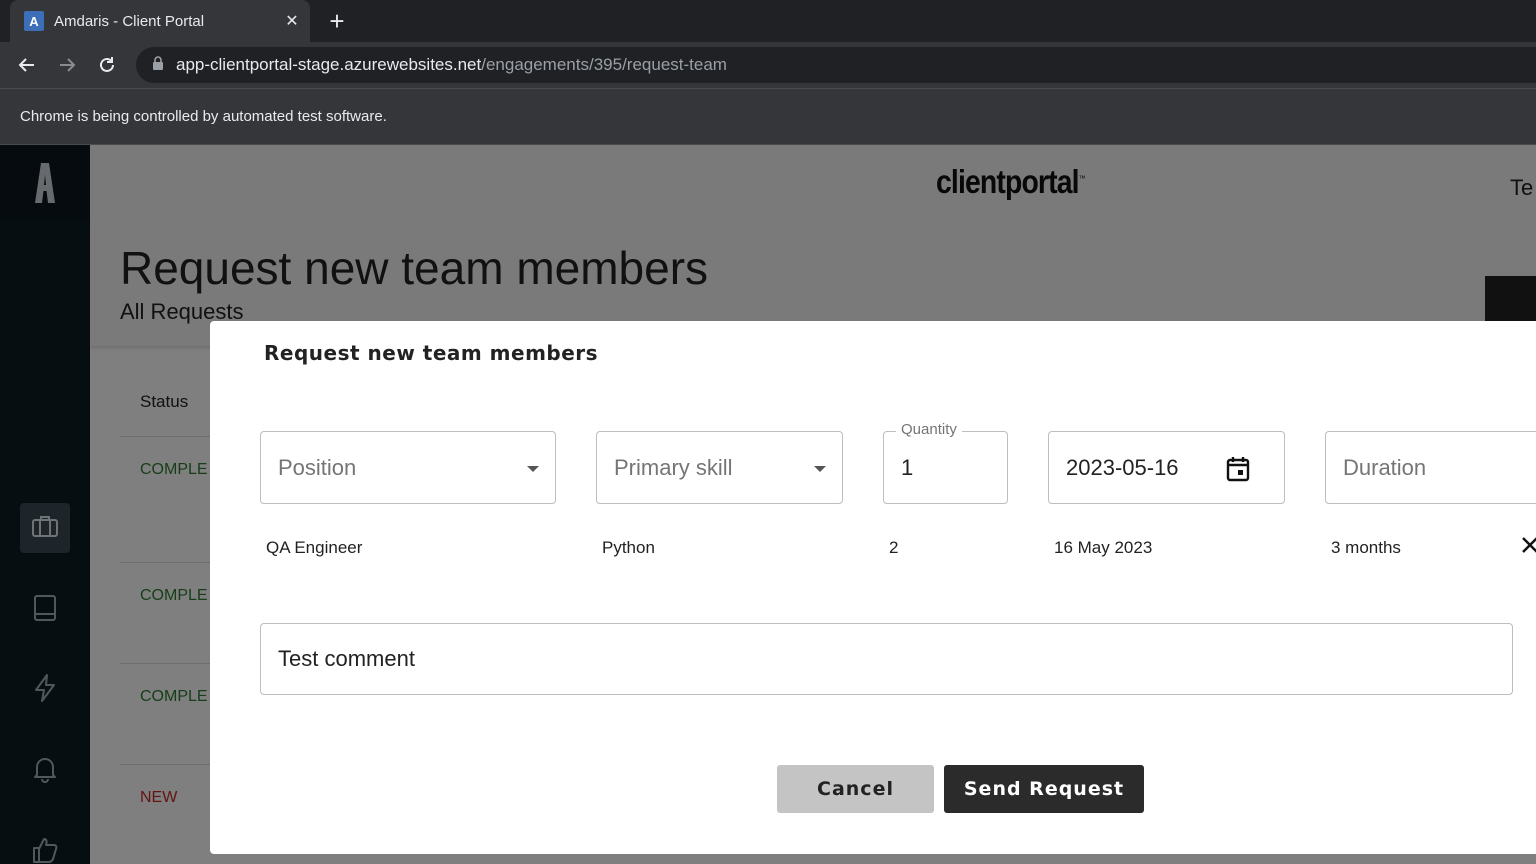  What do you see at coordinates (886, 659) in the screenshot?
I see `comment-field: Test comment` at bounding box center [886, 659].